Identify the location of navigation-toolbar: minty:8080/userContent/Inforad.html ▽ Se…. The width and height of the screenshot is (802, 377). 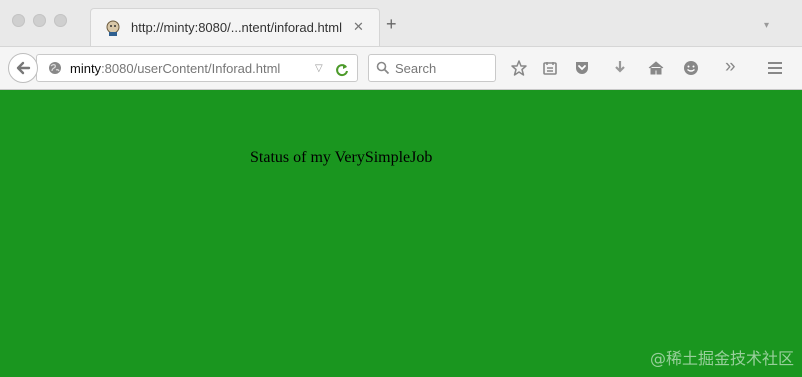
(401, 68).